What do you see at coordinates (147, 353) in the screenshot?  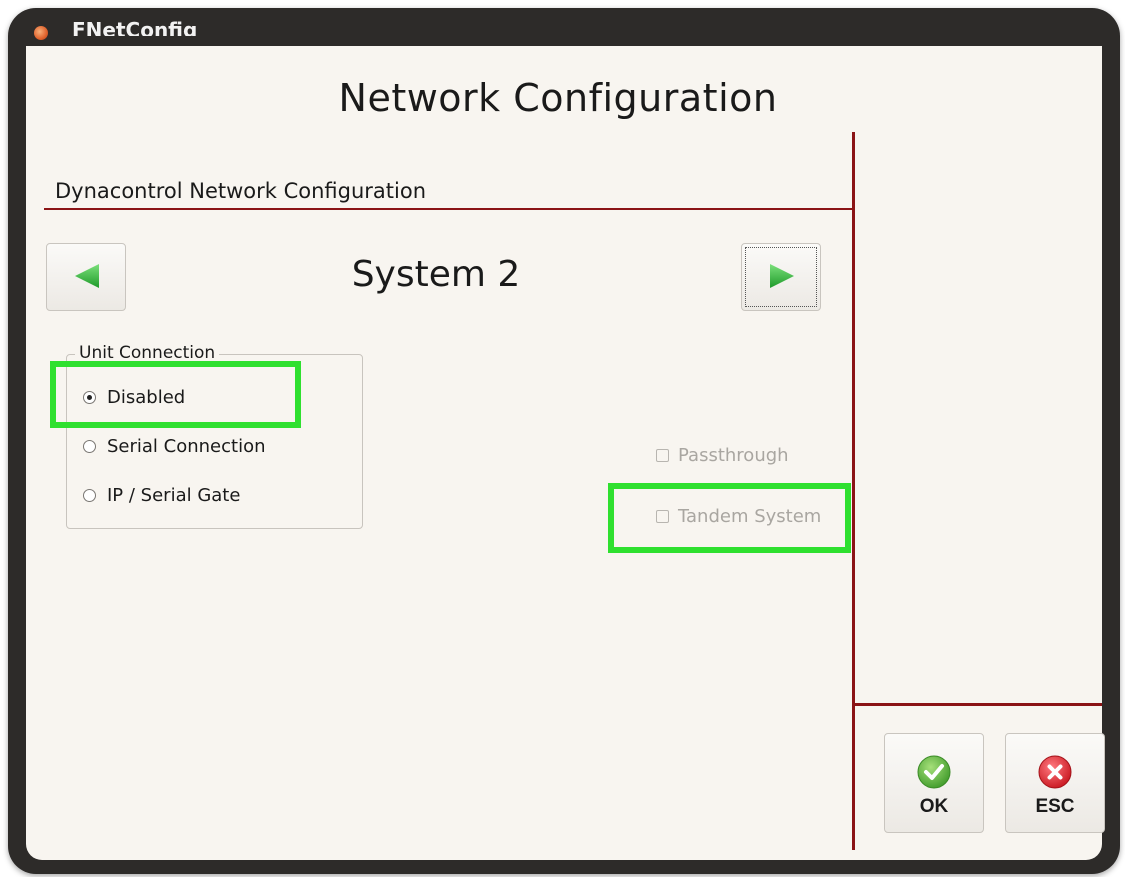 I see `unit-connection-legend: Unit Connection` at bounding box center [147, 353].